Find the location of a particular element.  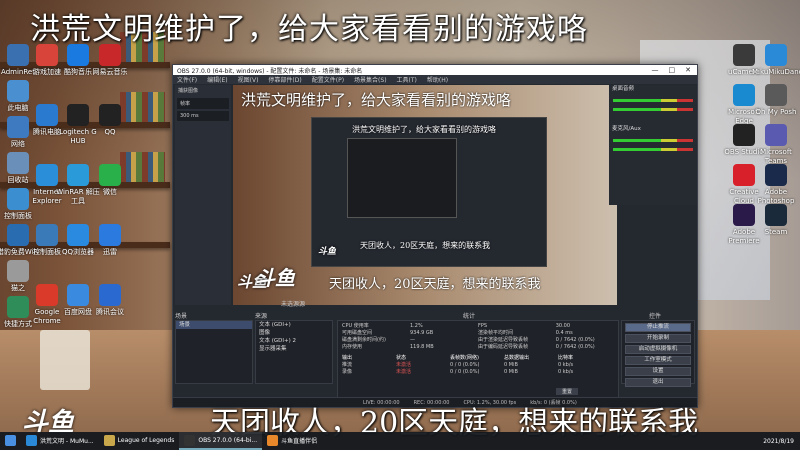

desktop-shortcut: MikuMikuDance is located at coordinates (776, 60).